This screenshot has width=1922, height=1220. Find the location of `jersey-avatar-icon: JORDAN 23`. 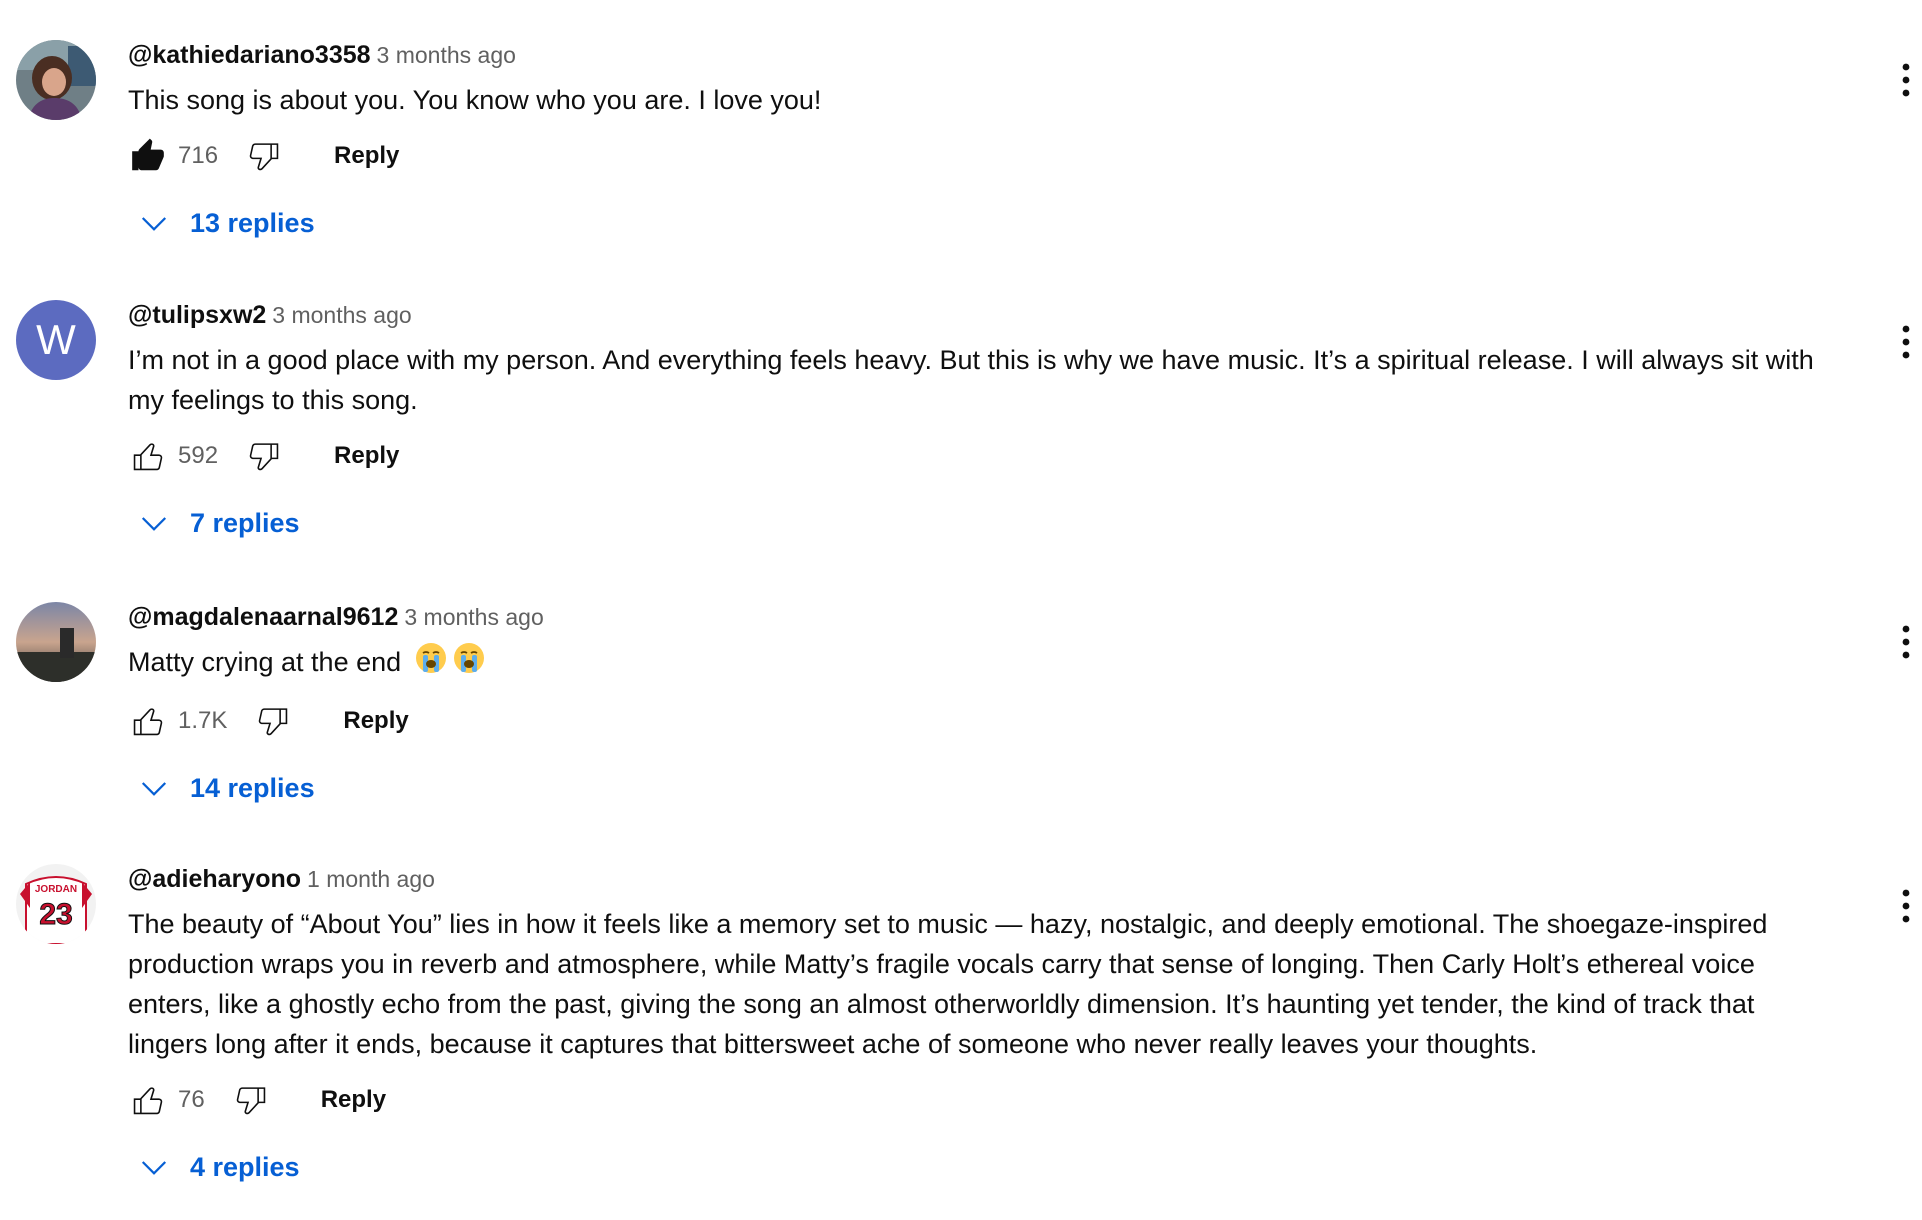

jersey-avatar-icon: JORDAN 23 is located at coordinates (56, 904).